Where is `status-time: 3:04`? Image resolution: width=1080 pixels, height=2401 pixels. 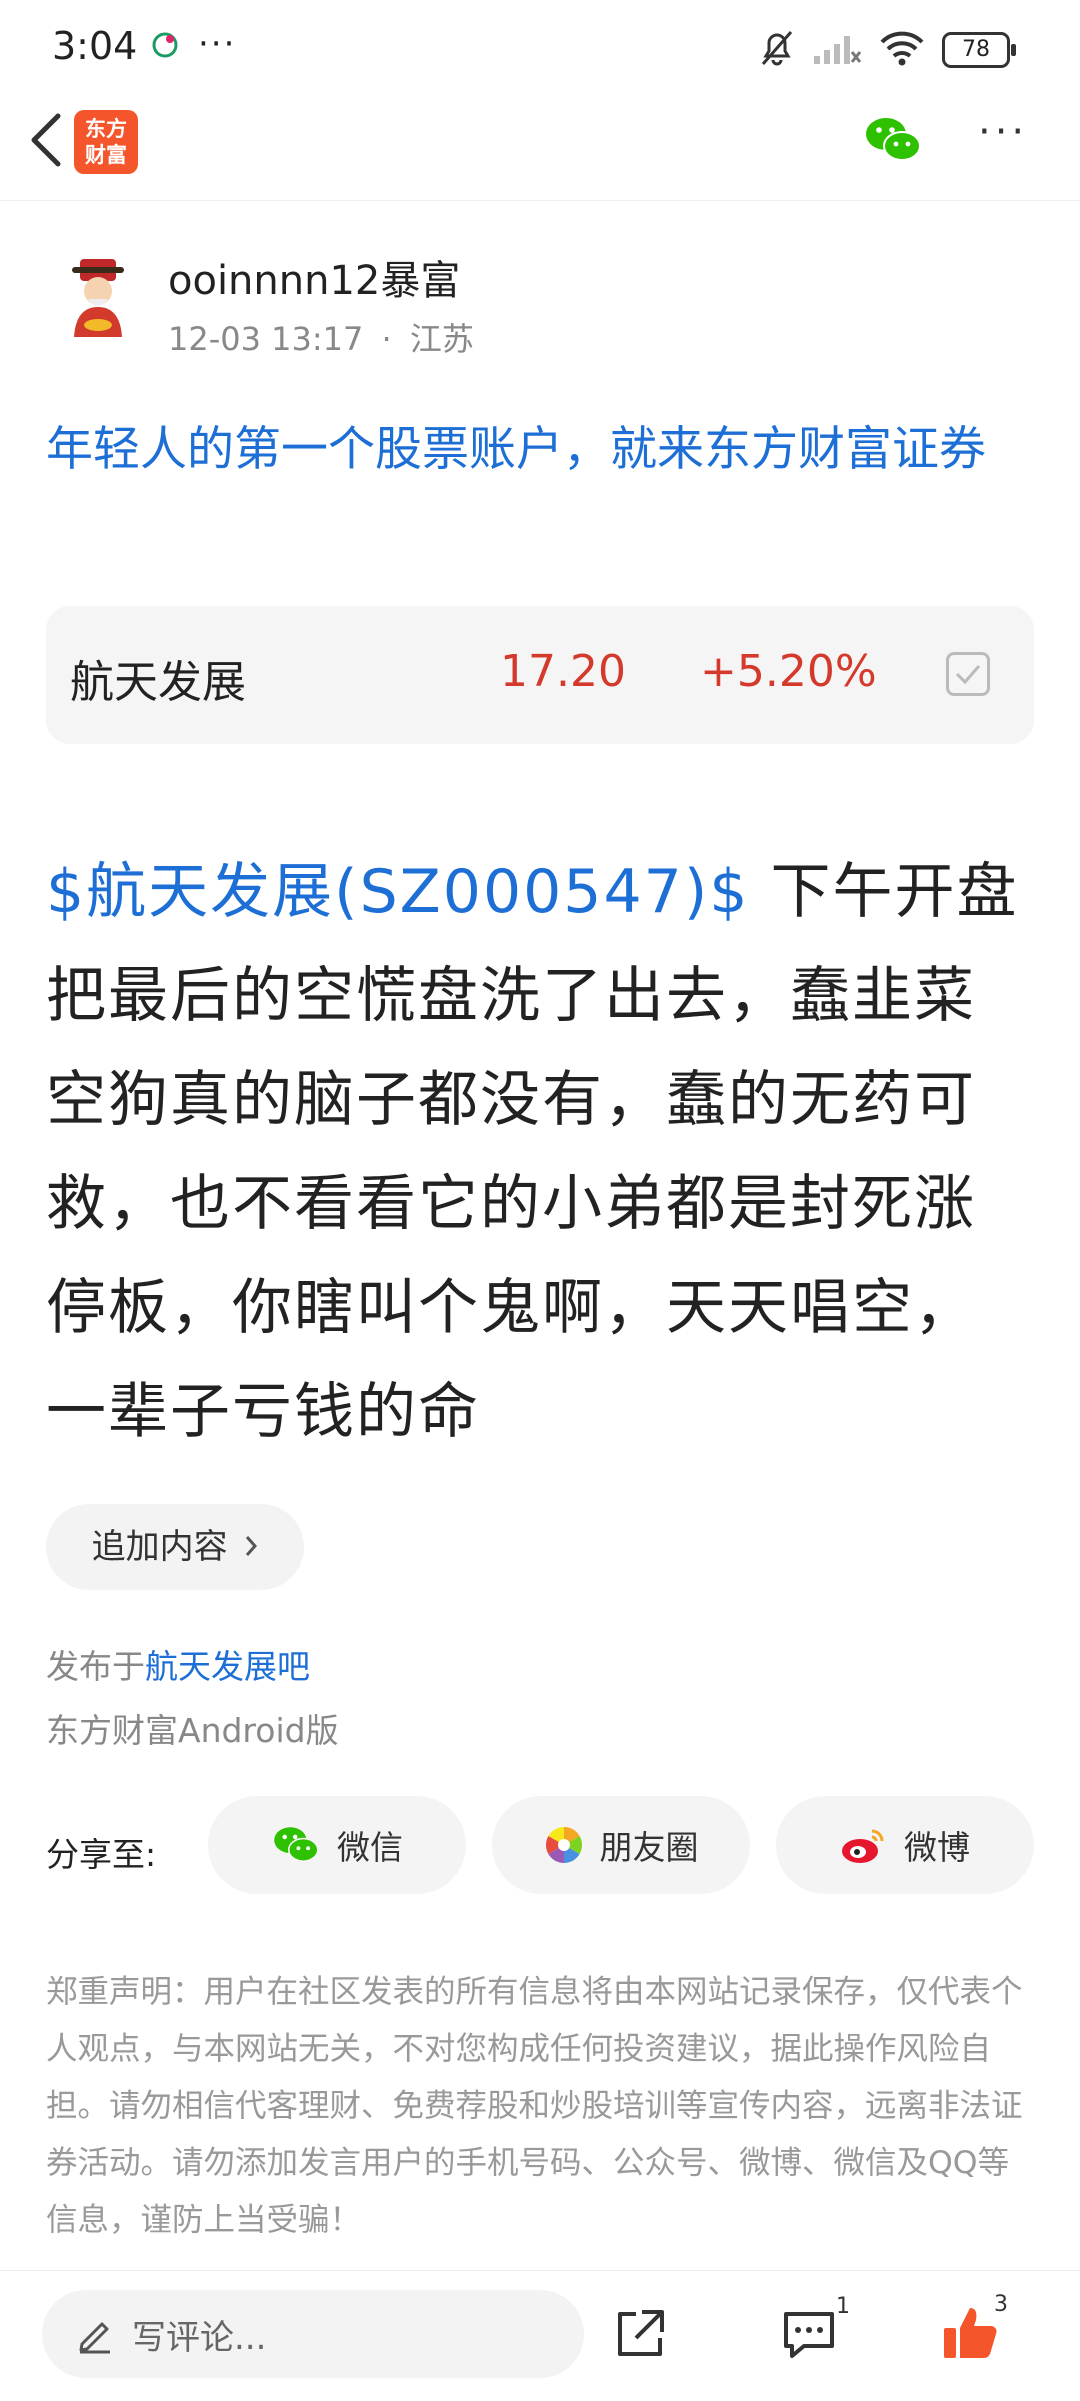
status-time: 3:04 is located at coordinates (95, 46).